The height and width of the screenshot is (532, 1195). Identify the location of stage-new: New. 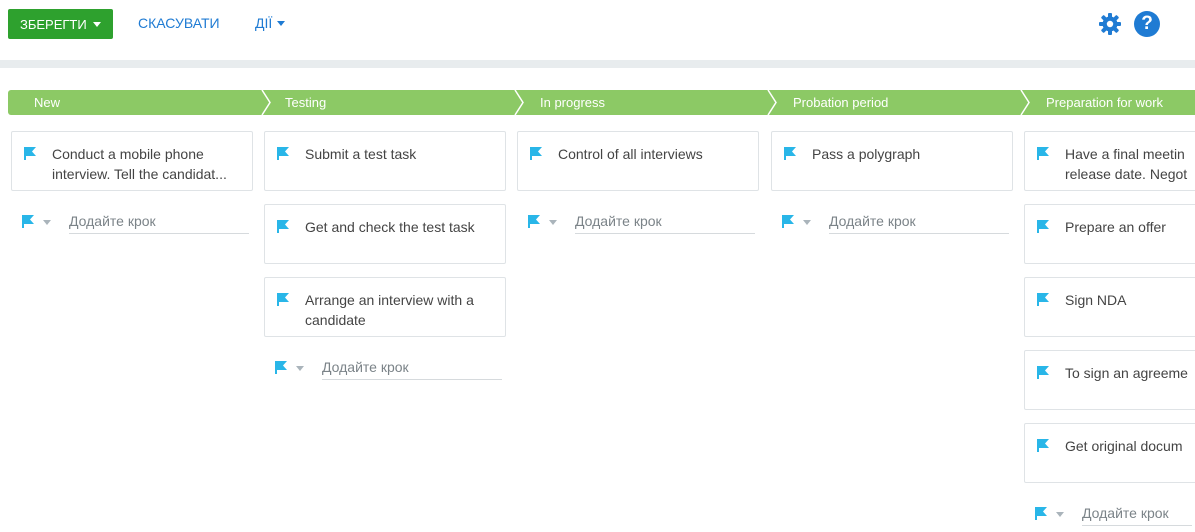
(134, 102).